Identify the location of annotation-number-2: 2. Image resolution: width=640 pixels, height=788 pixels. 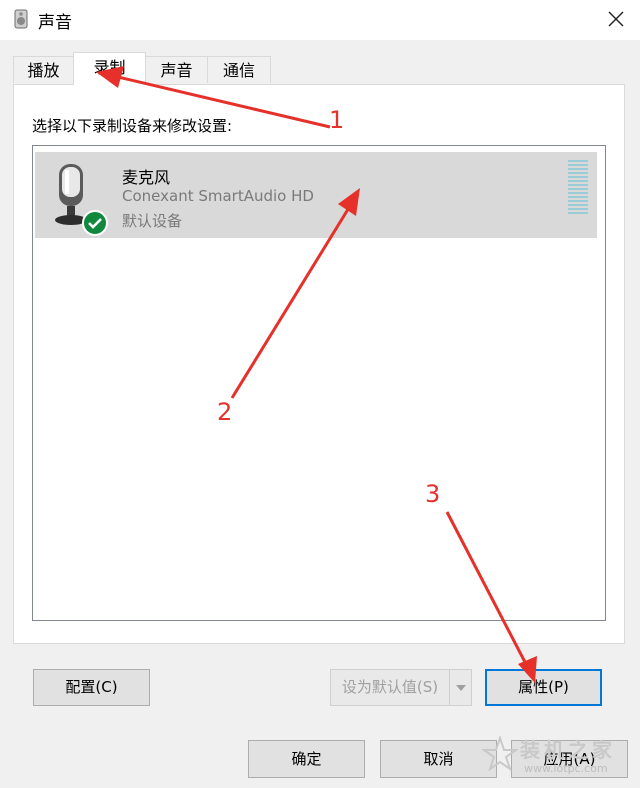
(225, 412).